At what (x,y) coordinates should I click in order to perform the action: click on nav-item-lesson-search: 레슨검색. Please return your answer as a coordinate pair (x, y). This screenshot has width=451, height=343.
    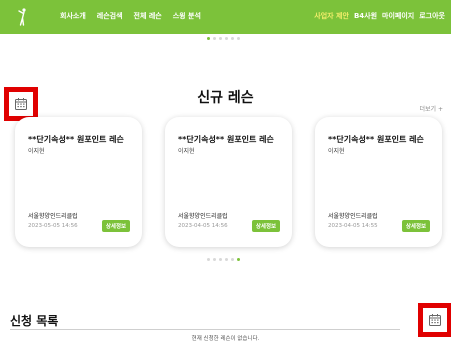
    Looking at the image, I should click on (110, 16).